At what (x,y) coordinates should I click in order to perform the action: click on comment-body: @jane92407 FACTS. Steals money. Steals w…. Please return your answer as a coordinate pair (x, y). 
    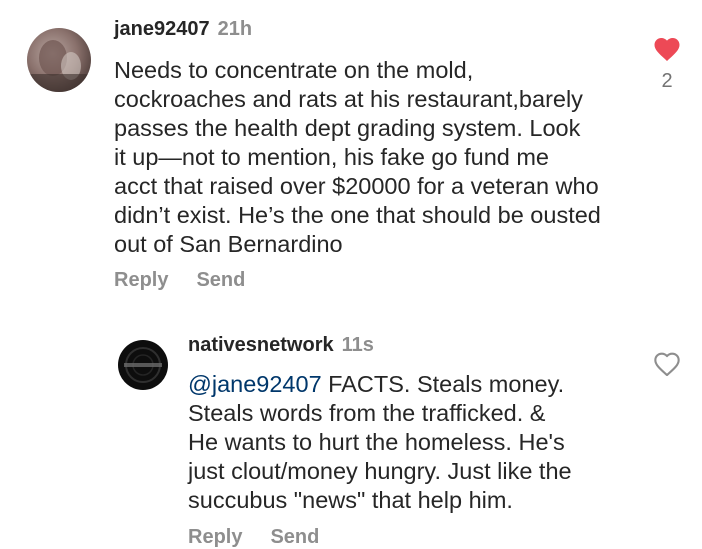
    Looking at the image, I should click on (380, 442).